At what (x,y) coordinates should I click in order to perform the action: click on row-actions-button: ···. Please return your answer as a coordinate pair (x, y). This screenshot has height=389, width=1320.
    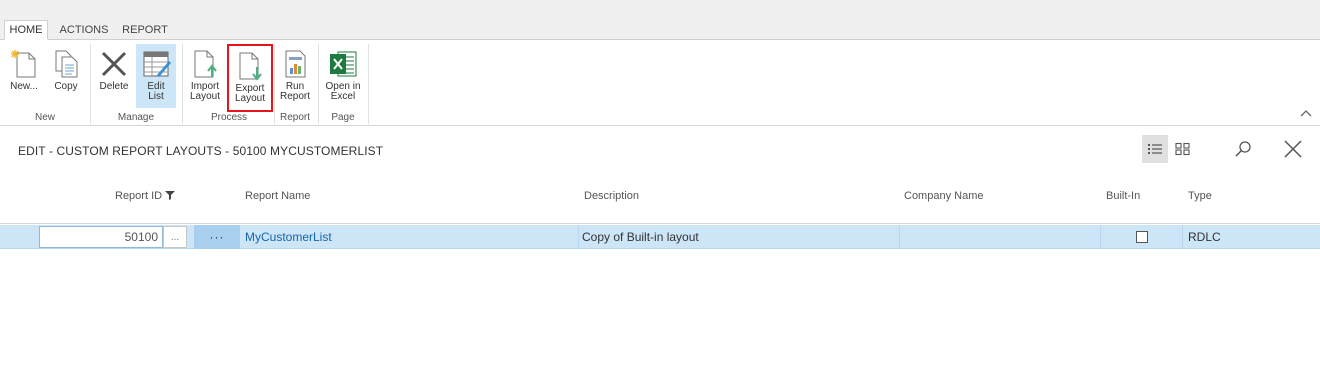
    Looking at the image, I should click on (217, 237).